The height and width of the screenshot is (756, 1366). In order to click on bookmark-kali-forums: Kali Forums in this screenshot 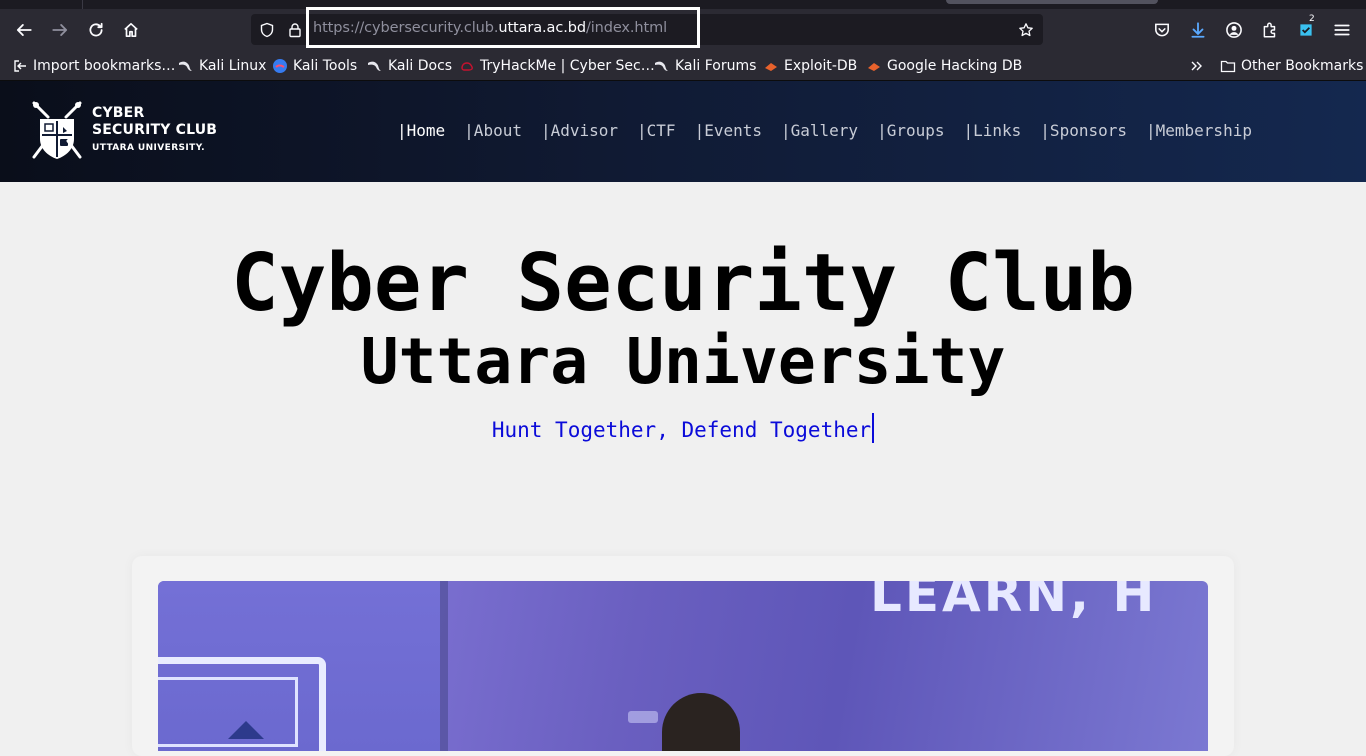, I will do `click(705, 66)`.